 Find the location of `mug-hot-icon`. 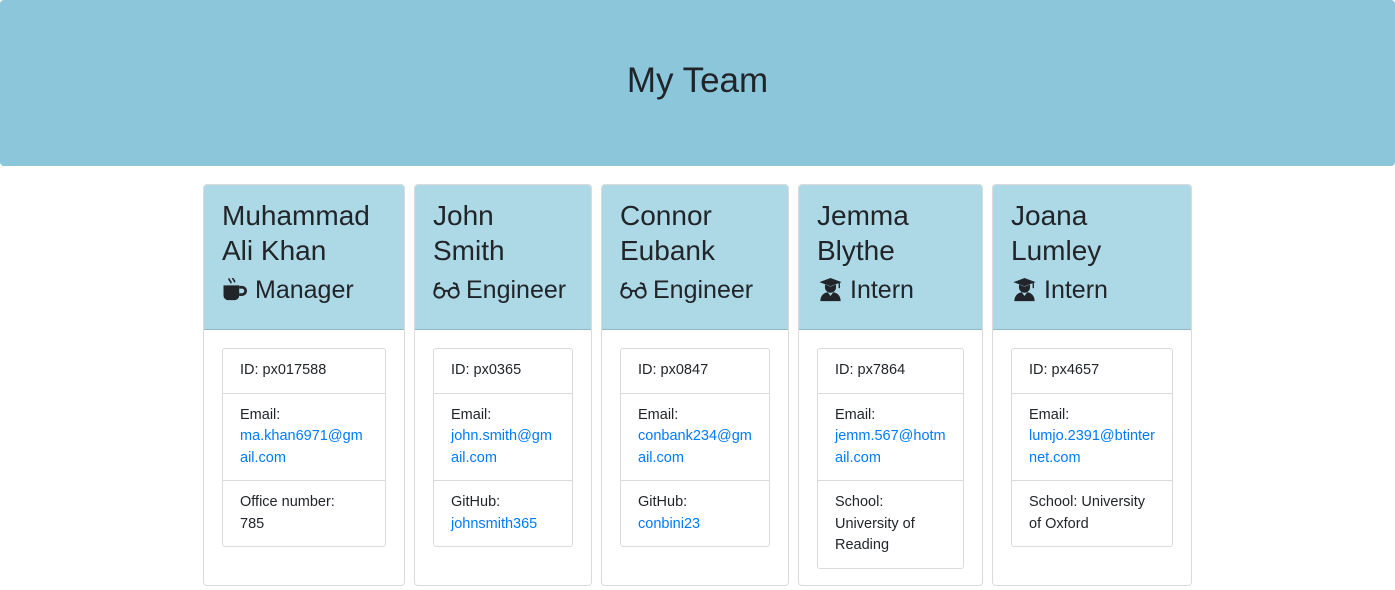

mug-hot-icon is located at coordinates (235, 290).